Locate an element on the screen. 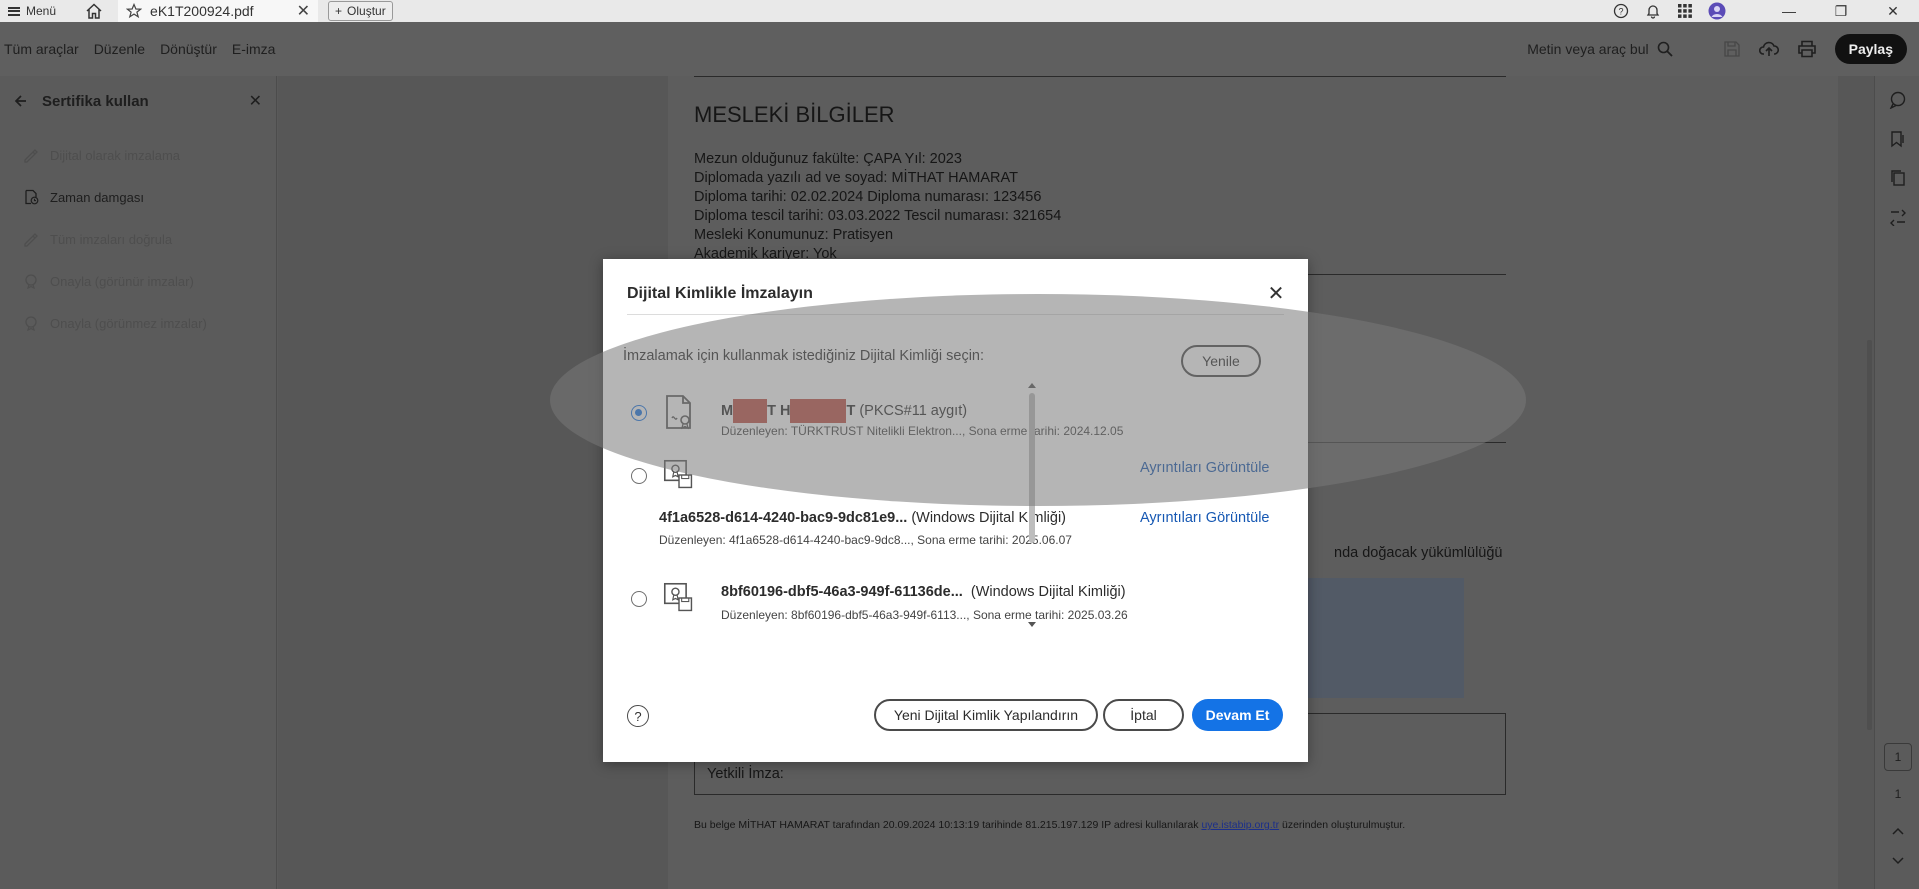 The height and width of the screenshot is (889, 1919). divider is located at coordinates (1100, 76).